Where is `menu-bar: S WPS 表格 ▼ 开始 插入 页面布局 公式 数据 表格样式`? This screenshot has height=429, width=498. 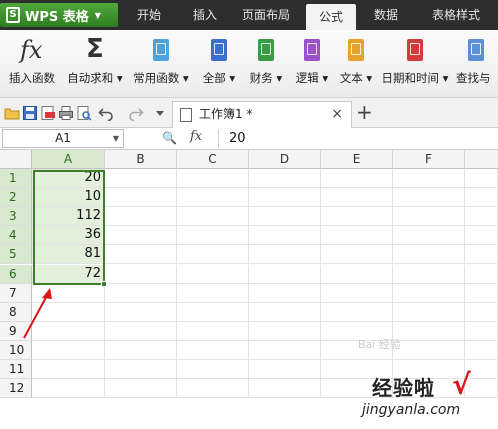 menu-bar: S WPS 表格 ▼ 开始 插入 页面布局 公式 数据 表格样式 is located at coordinates (249, 15).